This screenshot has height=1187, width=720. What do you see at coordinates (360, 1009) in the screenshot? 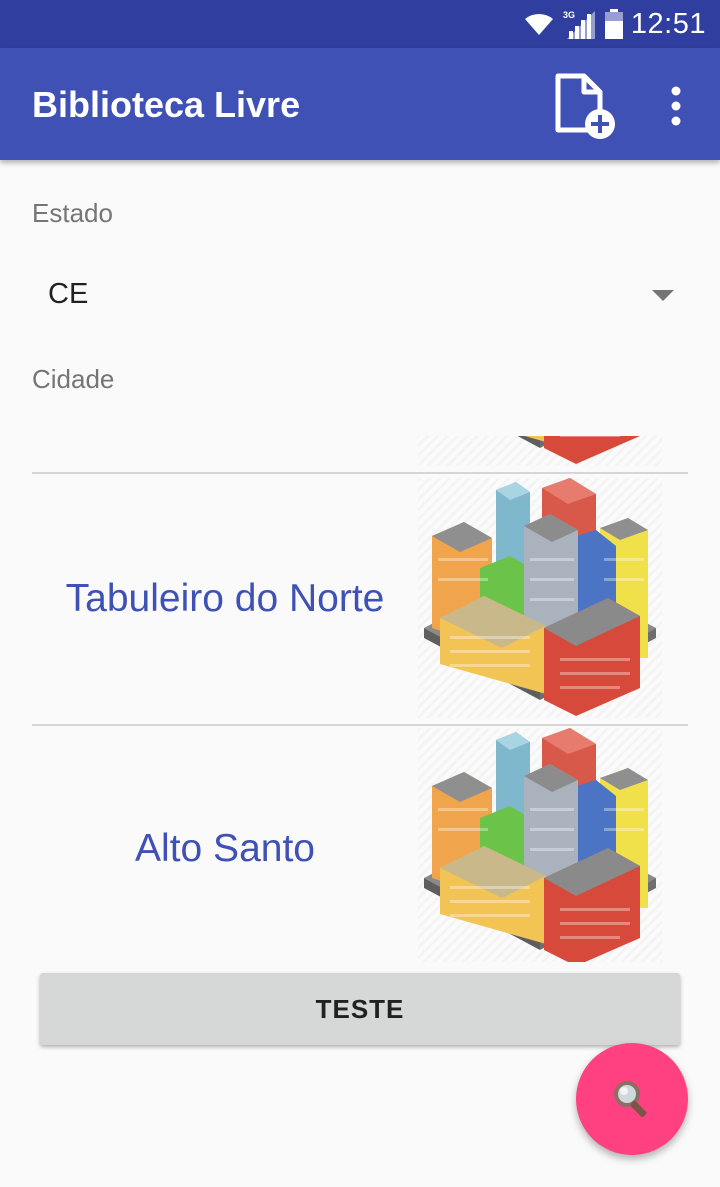
I see `test-button: TESTE` at bounding box center [360, 1009].